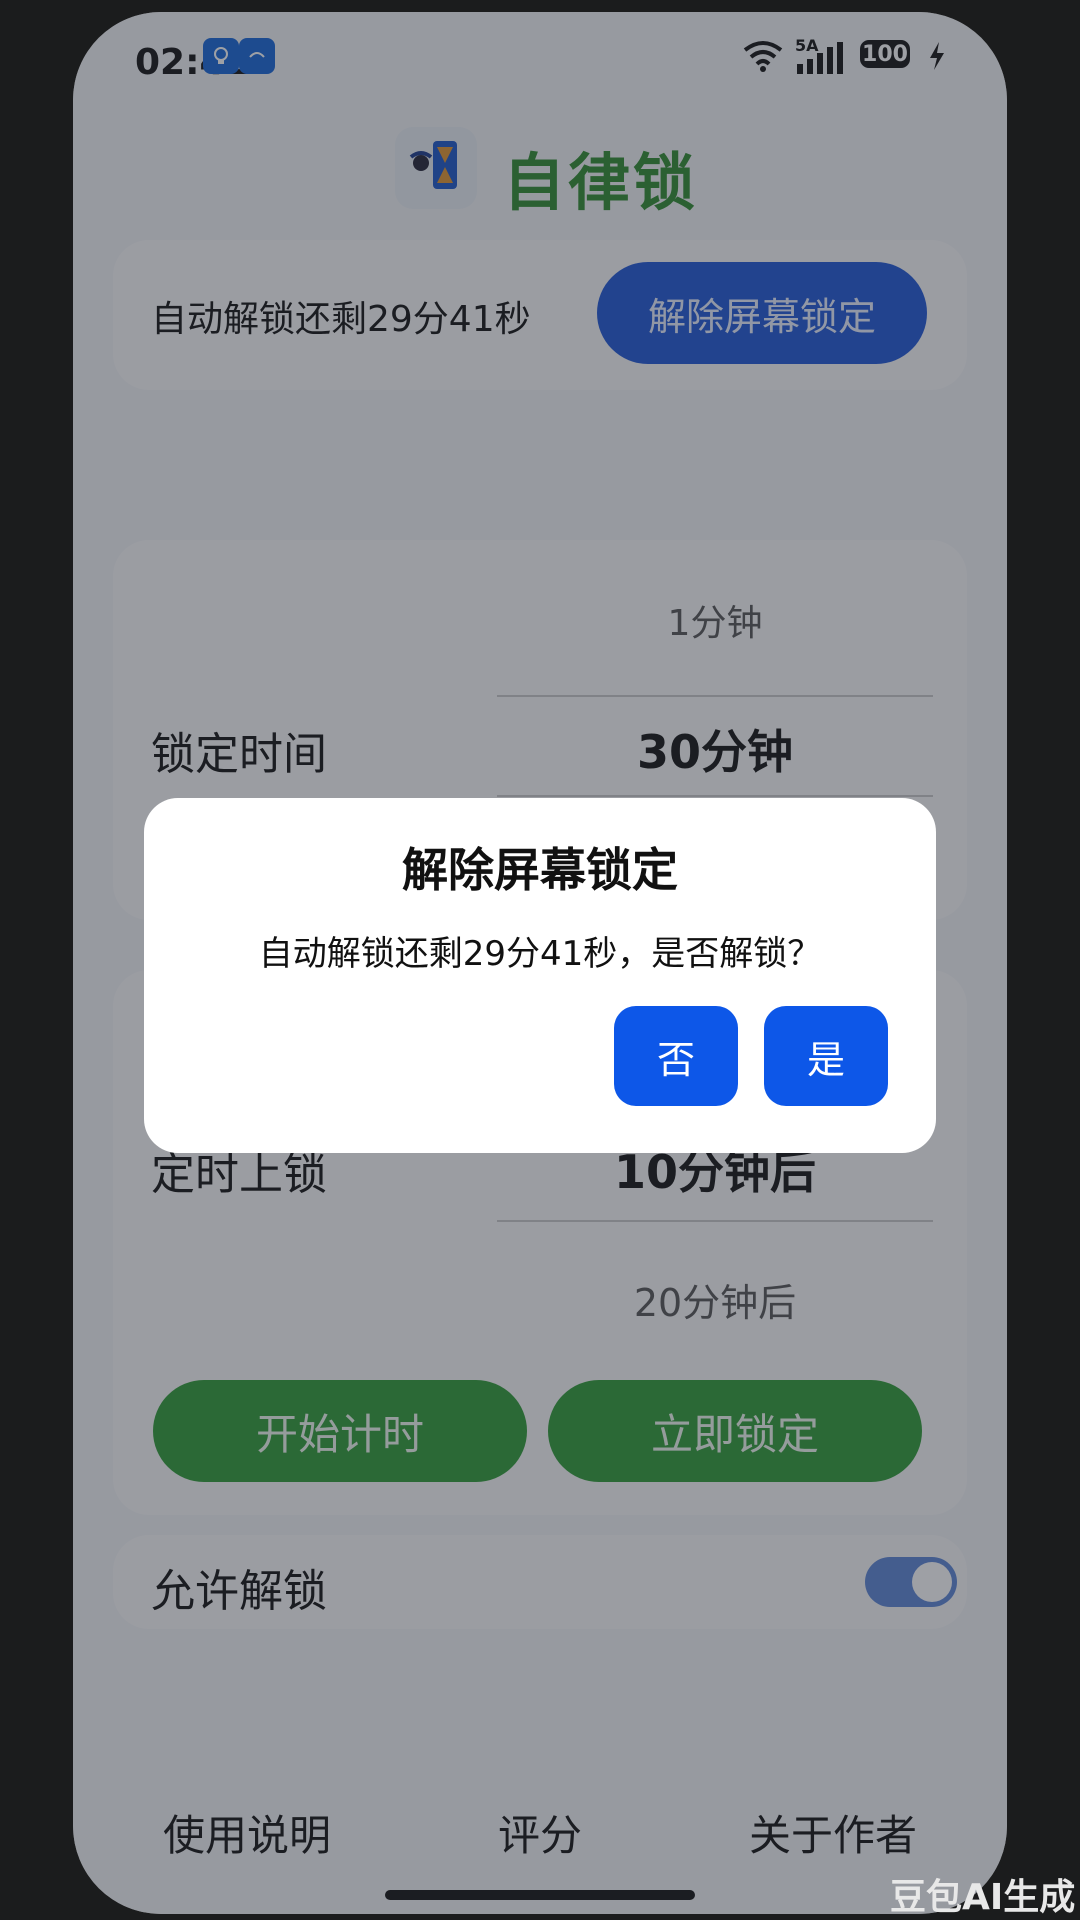 The image size is (1080, 1920). What do you see at coordinates (540, 954) in the screenshot?
I see `dialog-message: 自动解锁还剩29分41秒，是否解锁？` at bounding box center [540, 954].